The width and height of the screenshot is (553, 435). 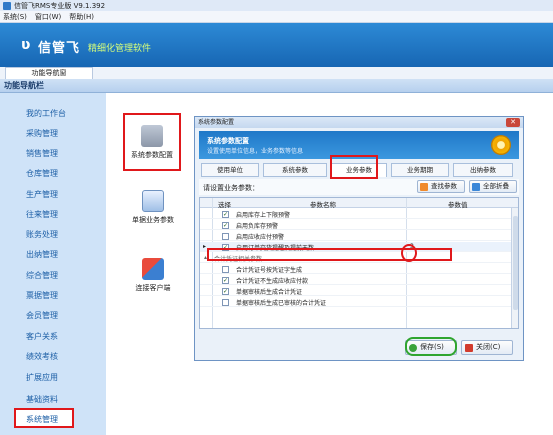 I want to click on tile-system-params-label: 系统参数配置, so click(x=152, y=155).